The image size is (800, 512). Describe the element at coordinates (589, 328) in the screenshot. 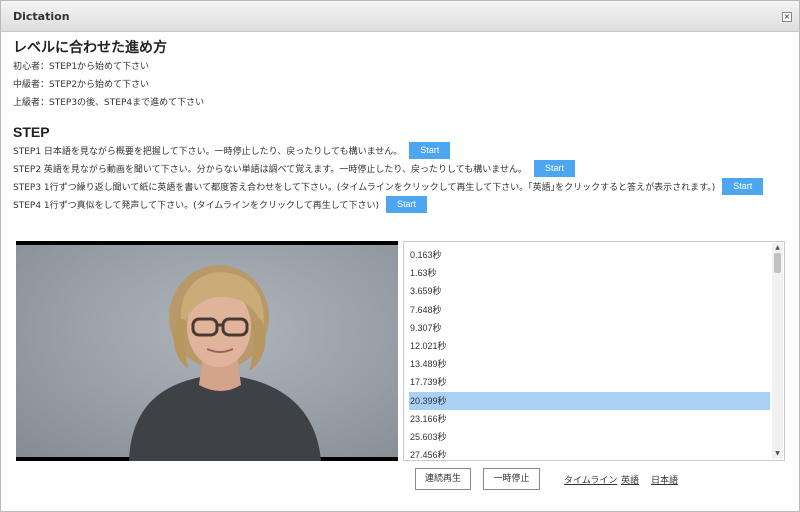

I see `timeline-item: 9.307秒` at that location.